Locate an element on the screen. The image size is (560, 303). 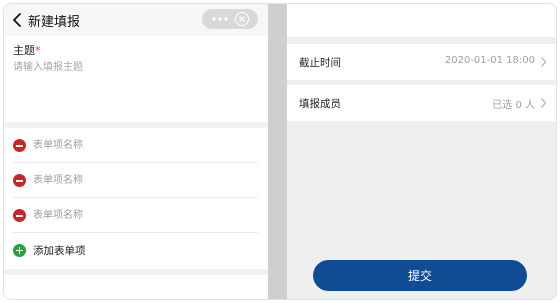
members-label: 填报成员 is located at coordinates (320, 104).